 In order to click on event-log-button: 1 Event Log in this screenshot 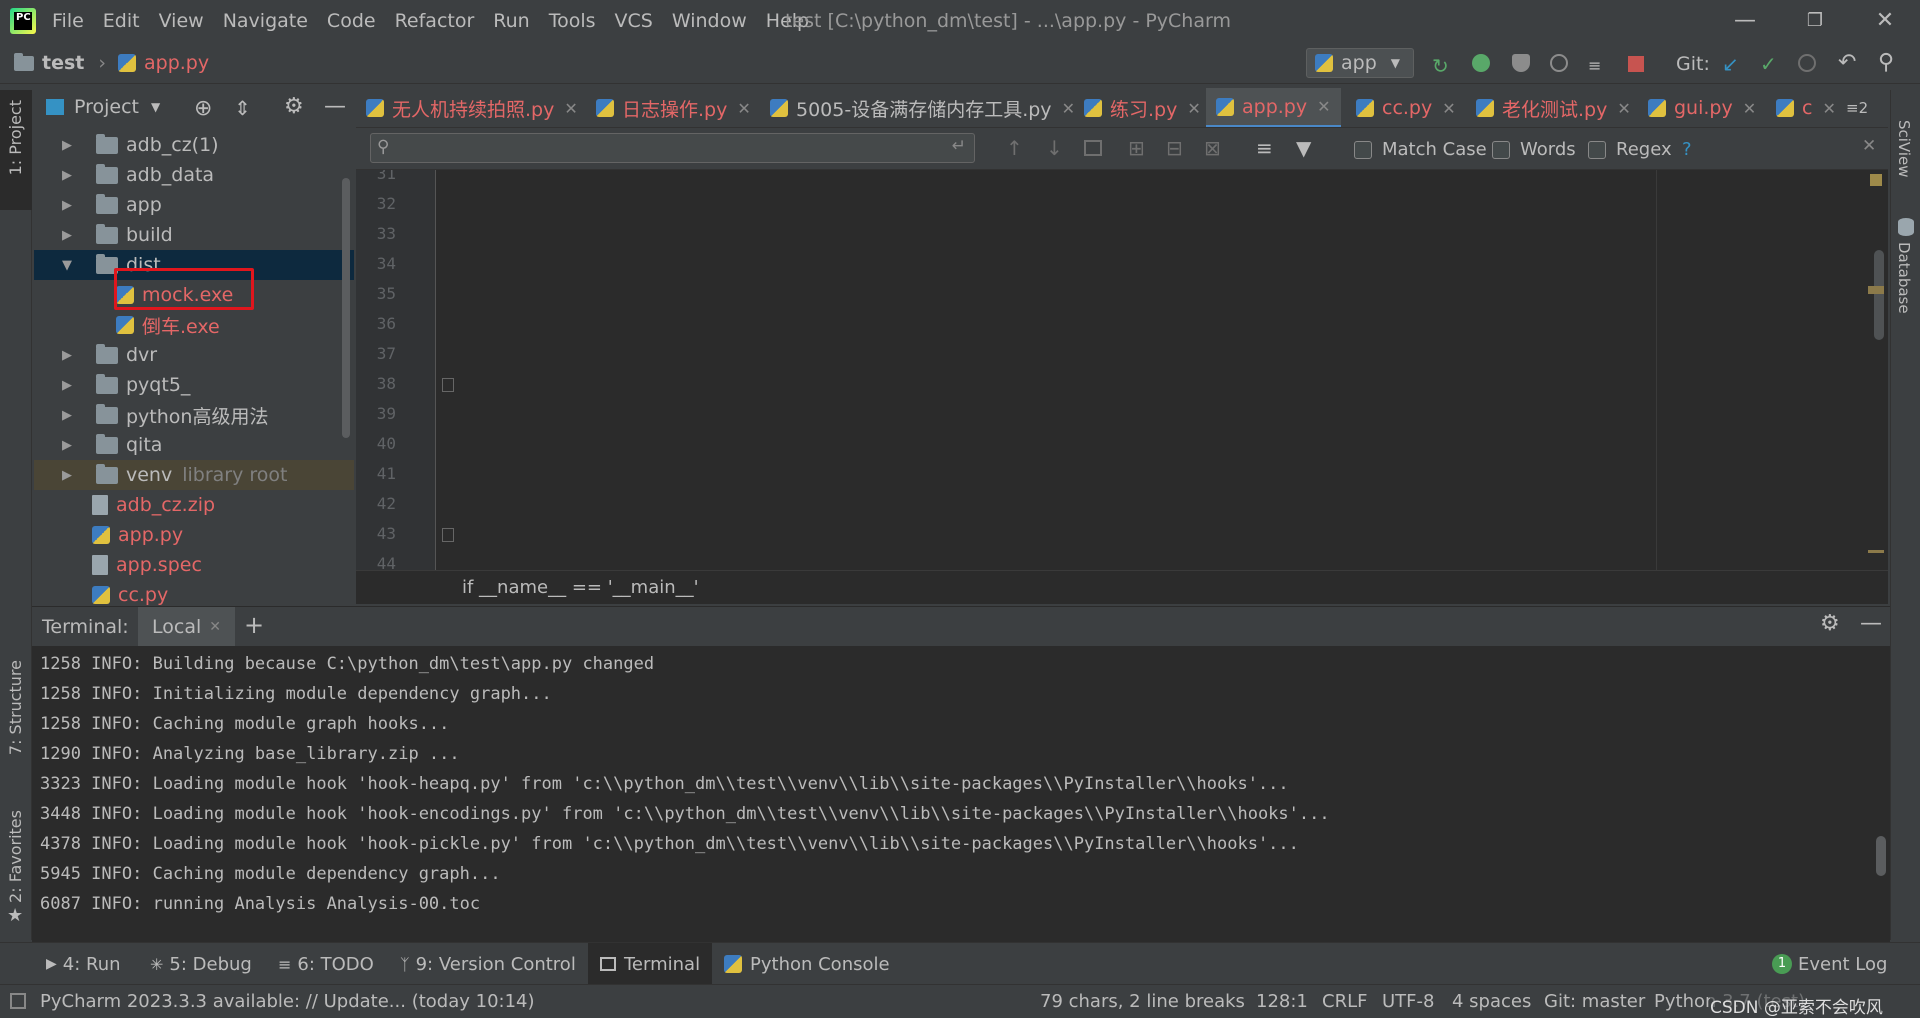, I will do `click(1829, 964)`.